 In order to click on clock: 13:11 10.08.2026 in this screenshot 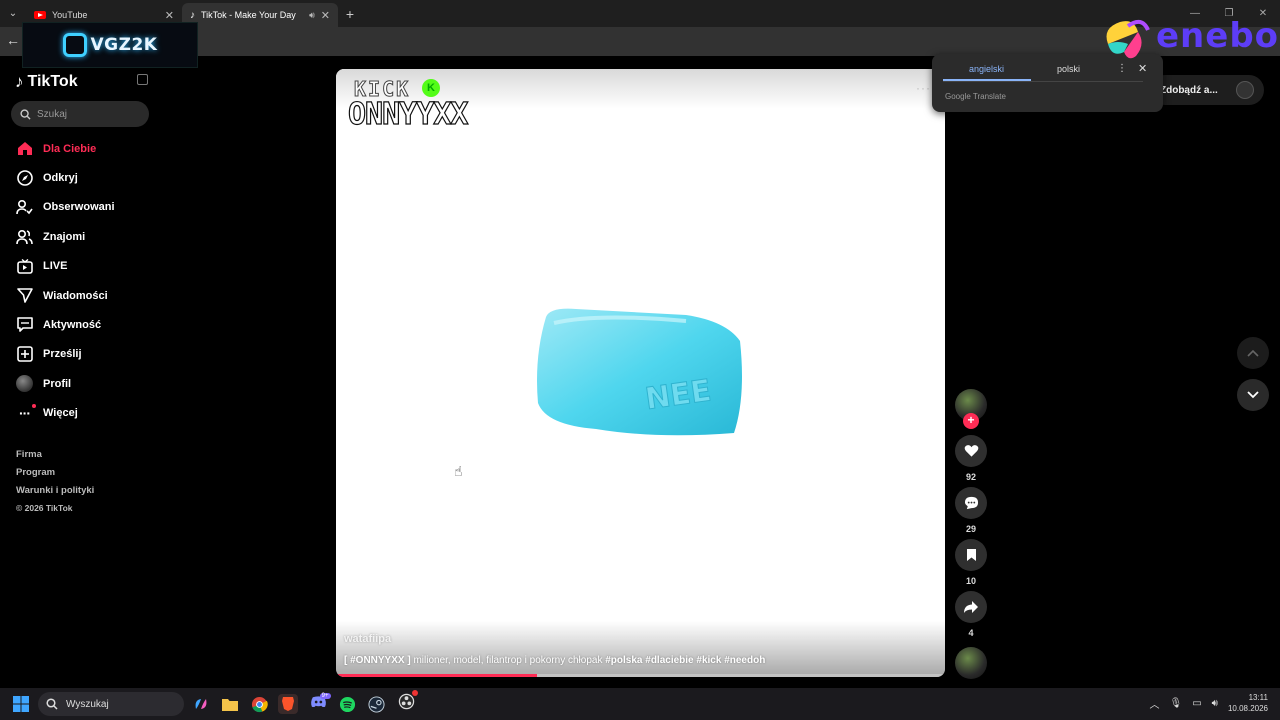, I will do `click(1248, 703)`.